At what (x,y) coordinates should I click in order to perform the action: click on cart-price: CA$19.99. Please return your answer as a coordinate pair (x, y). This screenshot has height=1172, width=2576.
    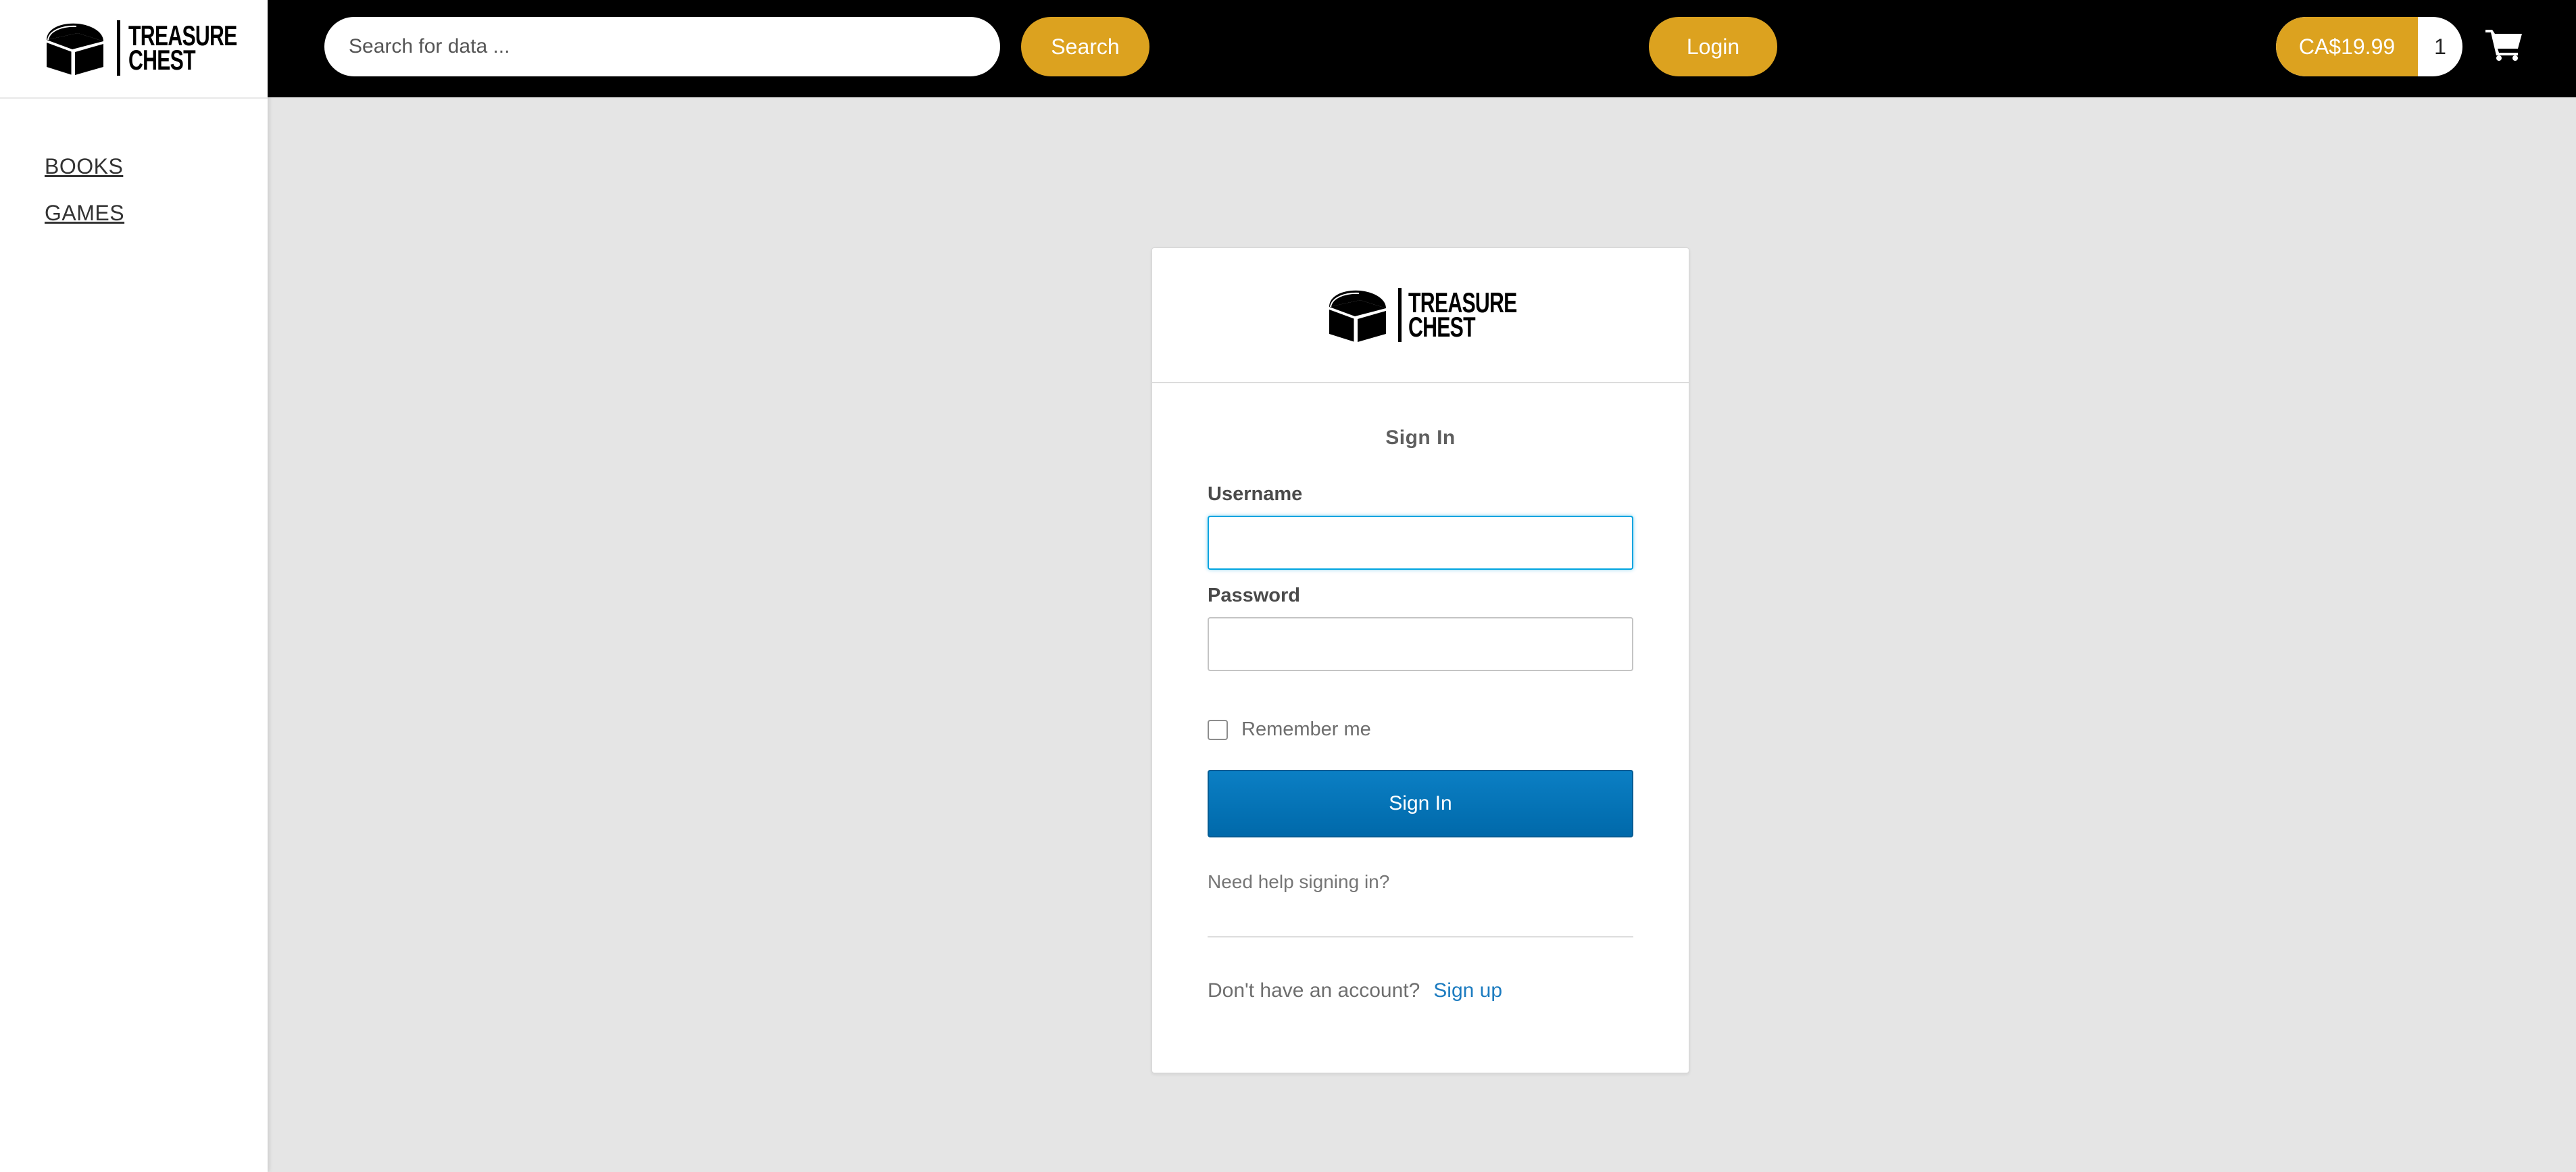
    Looking at the image, I should click on (2347, 46).